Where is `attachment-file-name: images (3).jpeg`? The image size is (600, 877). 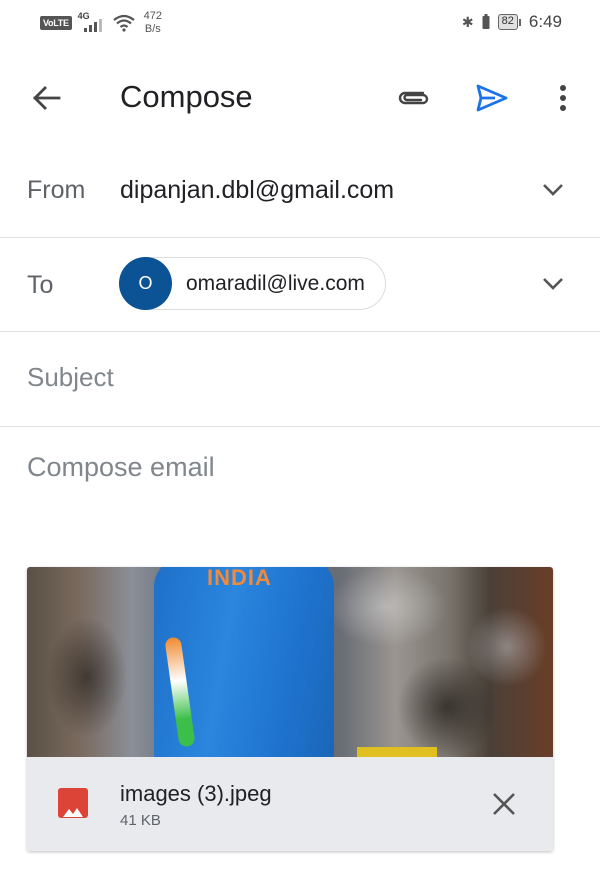 attachment-file-name: images (3).jpeg is located at coordinates (196, 793).